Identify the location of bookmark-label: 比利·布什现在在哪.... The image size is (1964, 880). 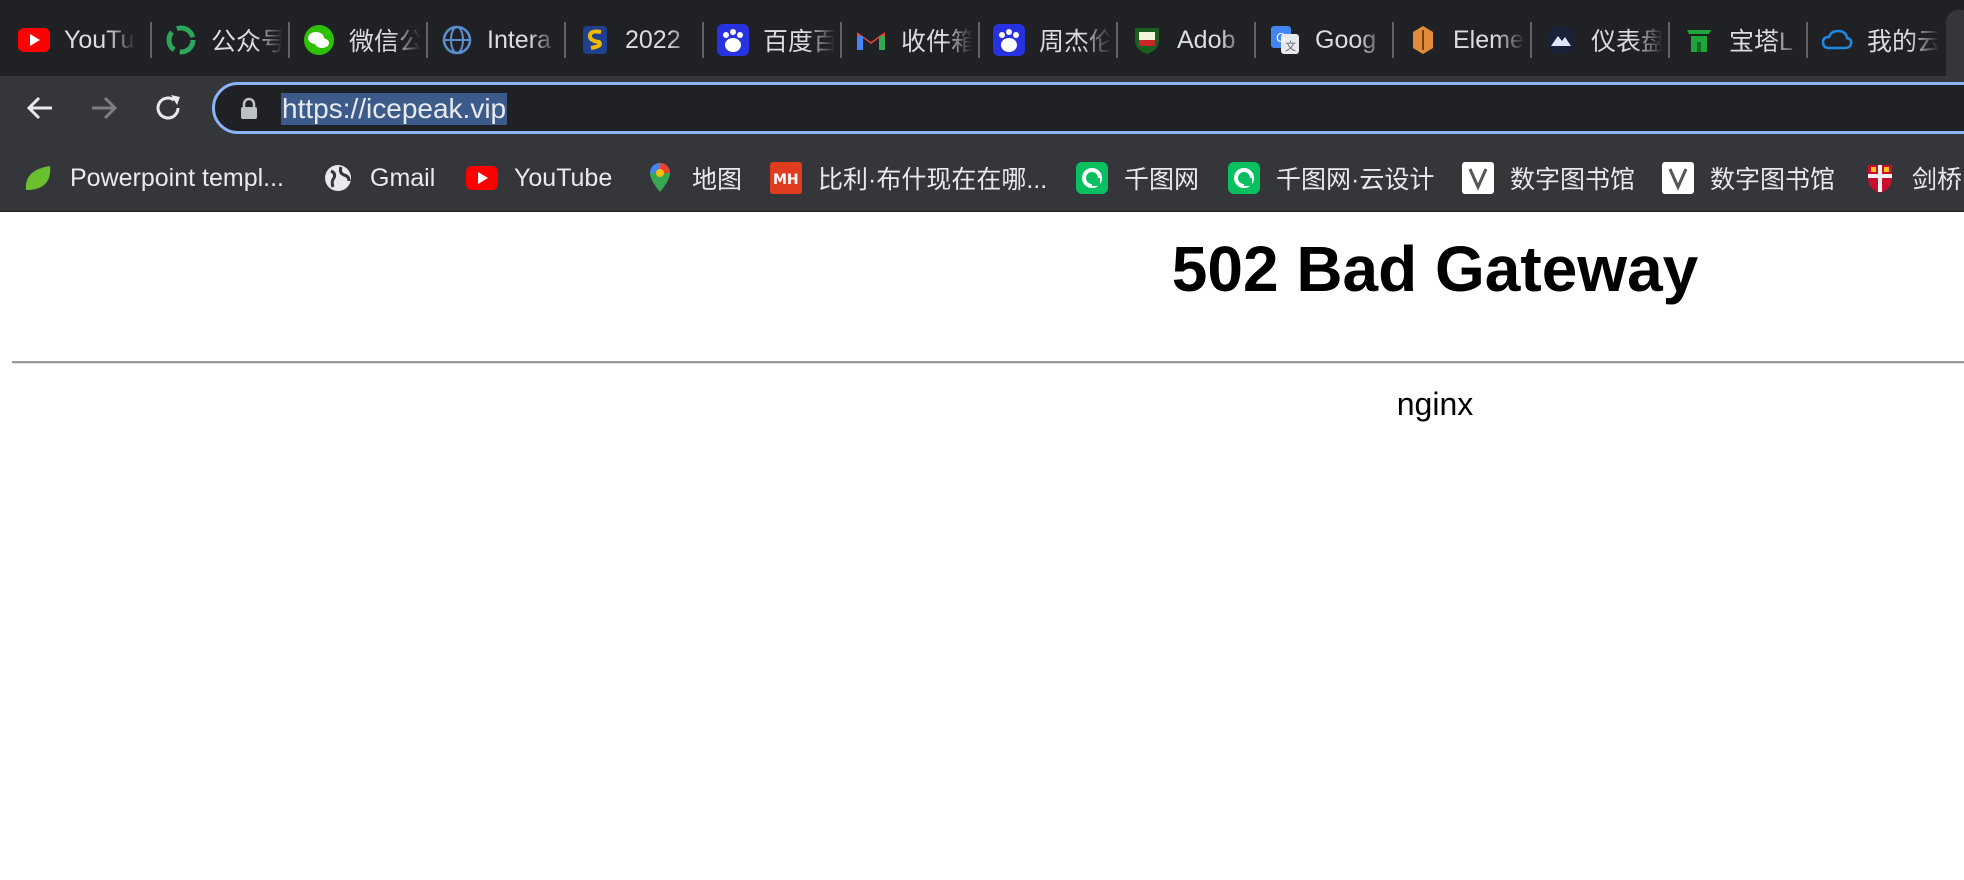
(933, 180).